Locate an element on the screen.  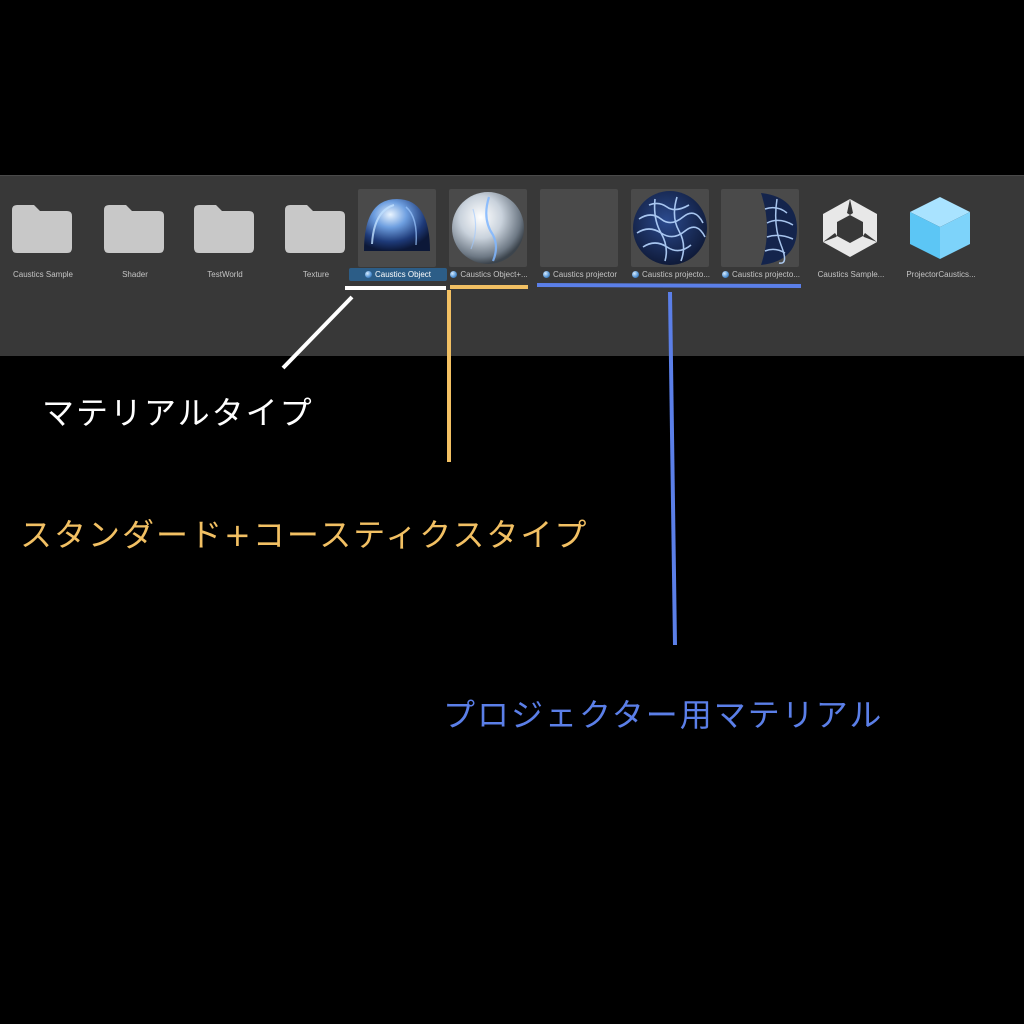
annotation-material-type: マテリアルタイプ is located at coordinates (178, 413).